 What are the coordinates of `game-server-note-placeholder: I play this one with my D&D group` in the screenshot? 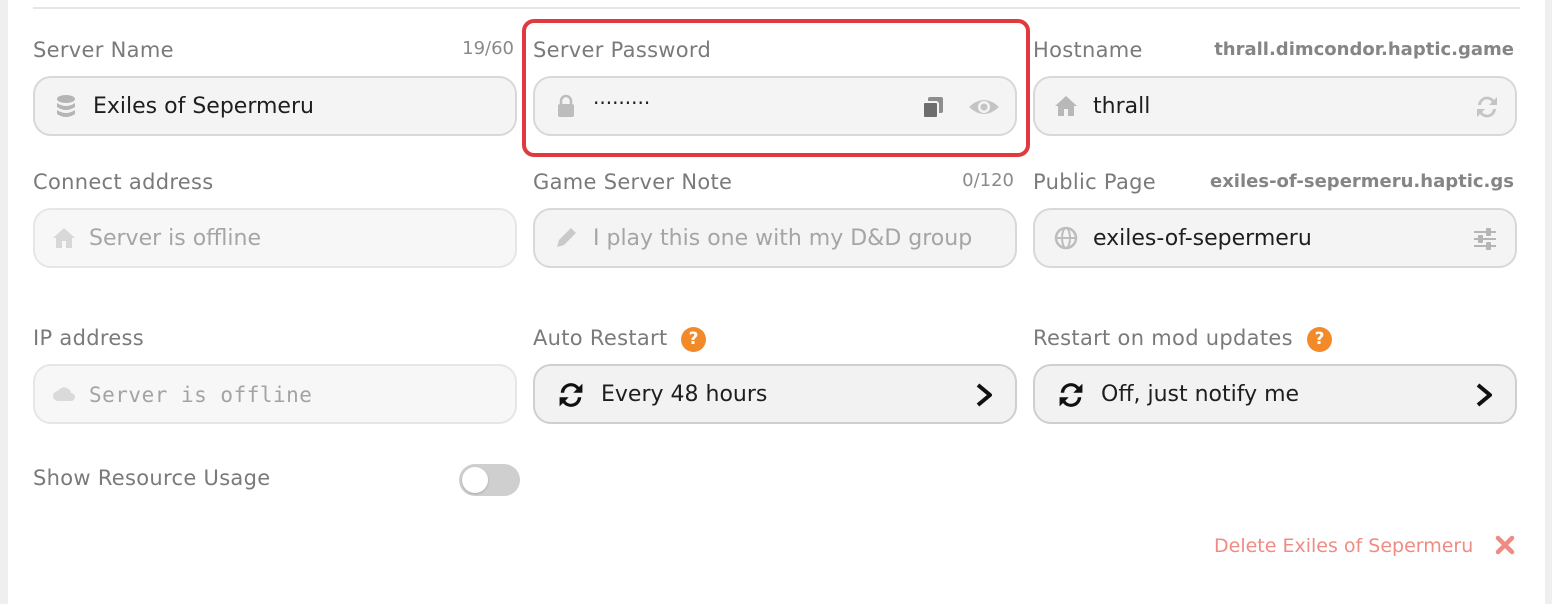 It's located at (783, 238).